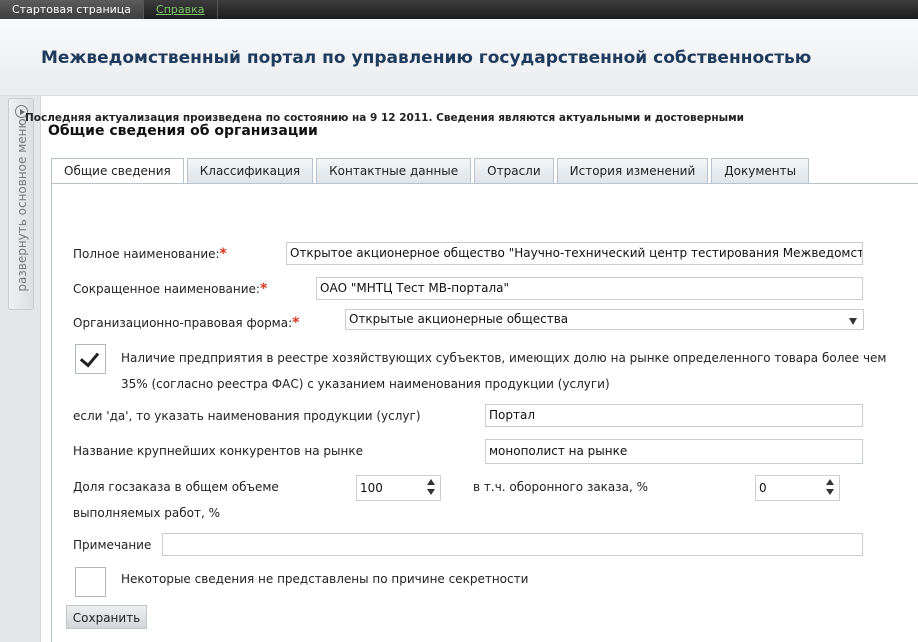 Image resolution: width=918 pixels, height=642 pixels. I want to click on short-name-input: ОАО "МНТЦ Тест МВ-портала", so click(589, 288).